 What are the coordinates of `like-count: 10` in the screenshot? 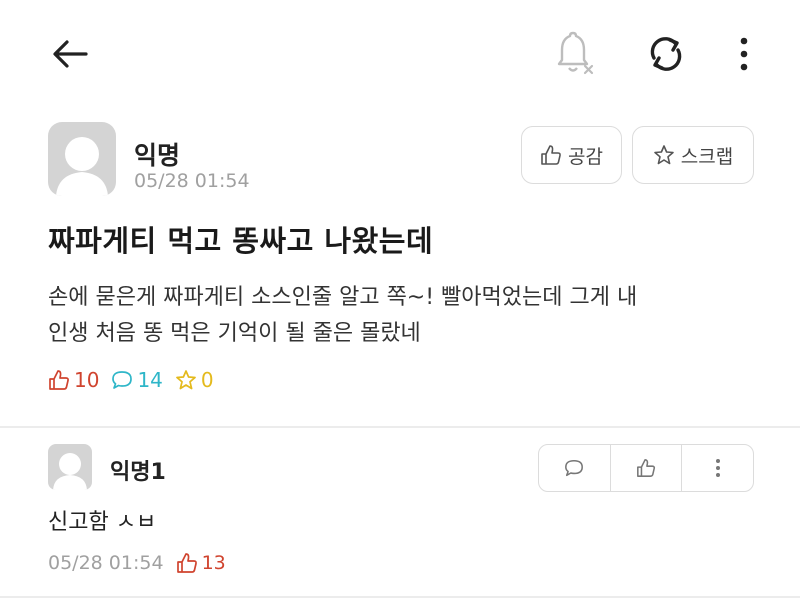 It's located at (73, 380).